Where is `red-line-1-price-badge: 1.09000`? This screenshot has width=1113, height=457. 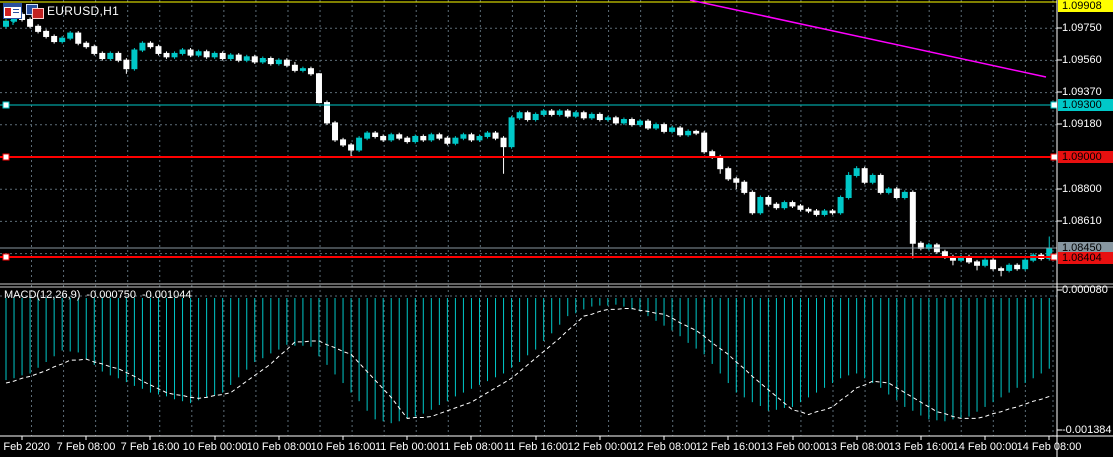 red-line-1-price-badge: 1.09000 is located at coordinates (1085, 157).